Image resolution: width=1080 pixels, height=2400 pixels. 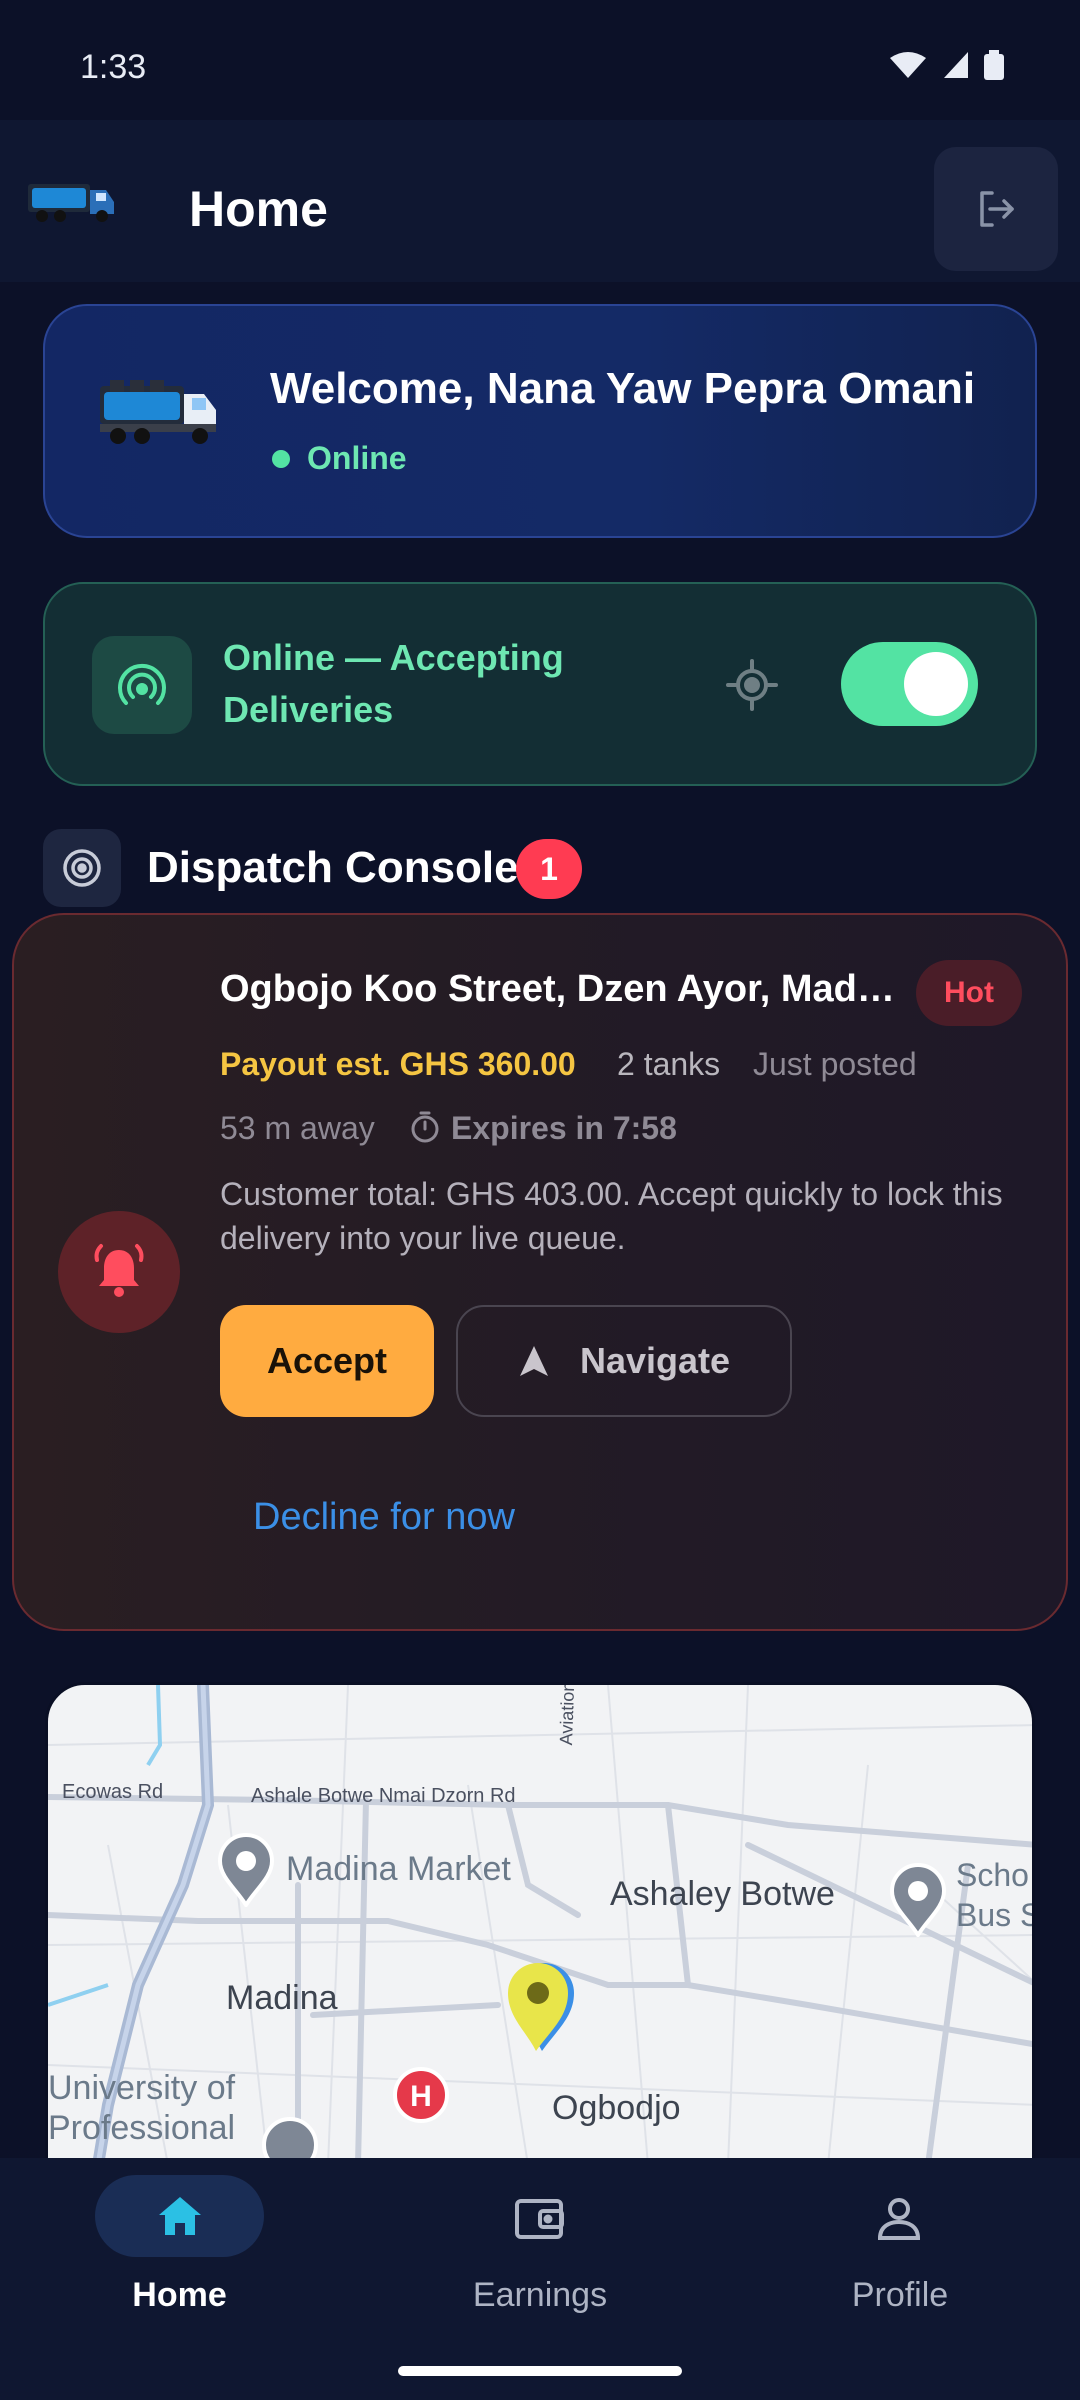 I want to click on battery-icon, so click(x=994, y=65).